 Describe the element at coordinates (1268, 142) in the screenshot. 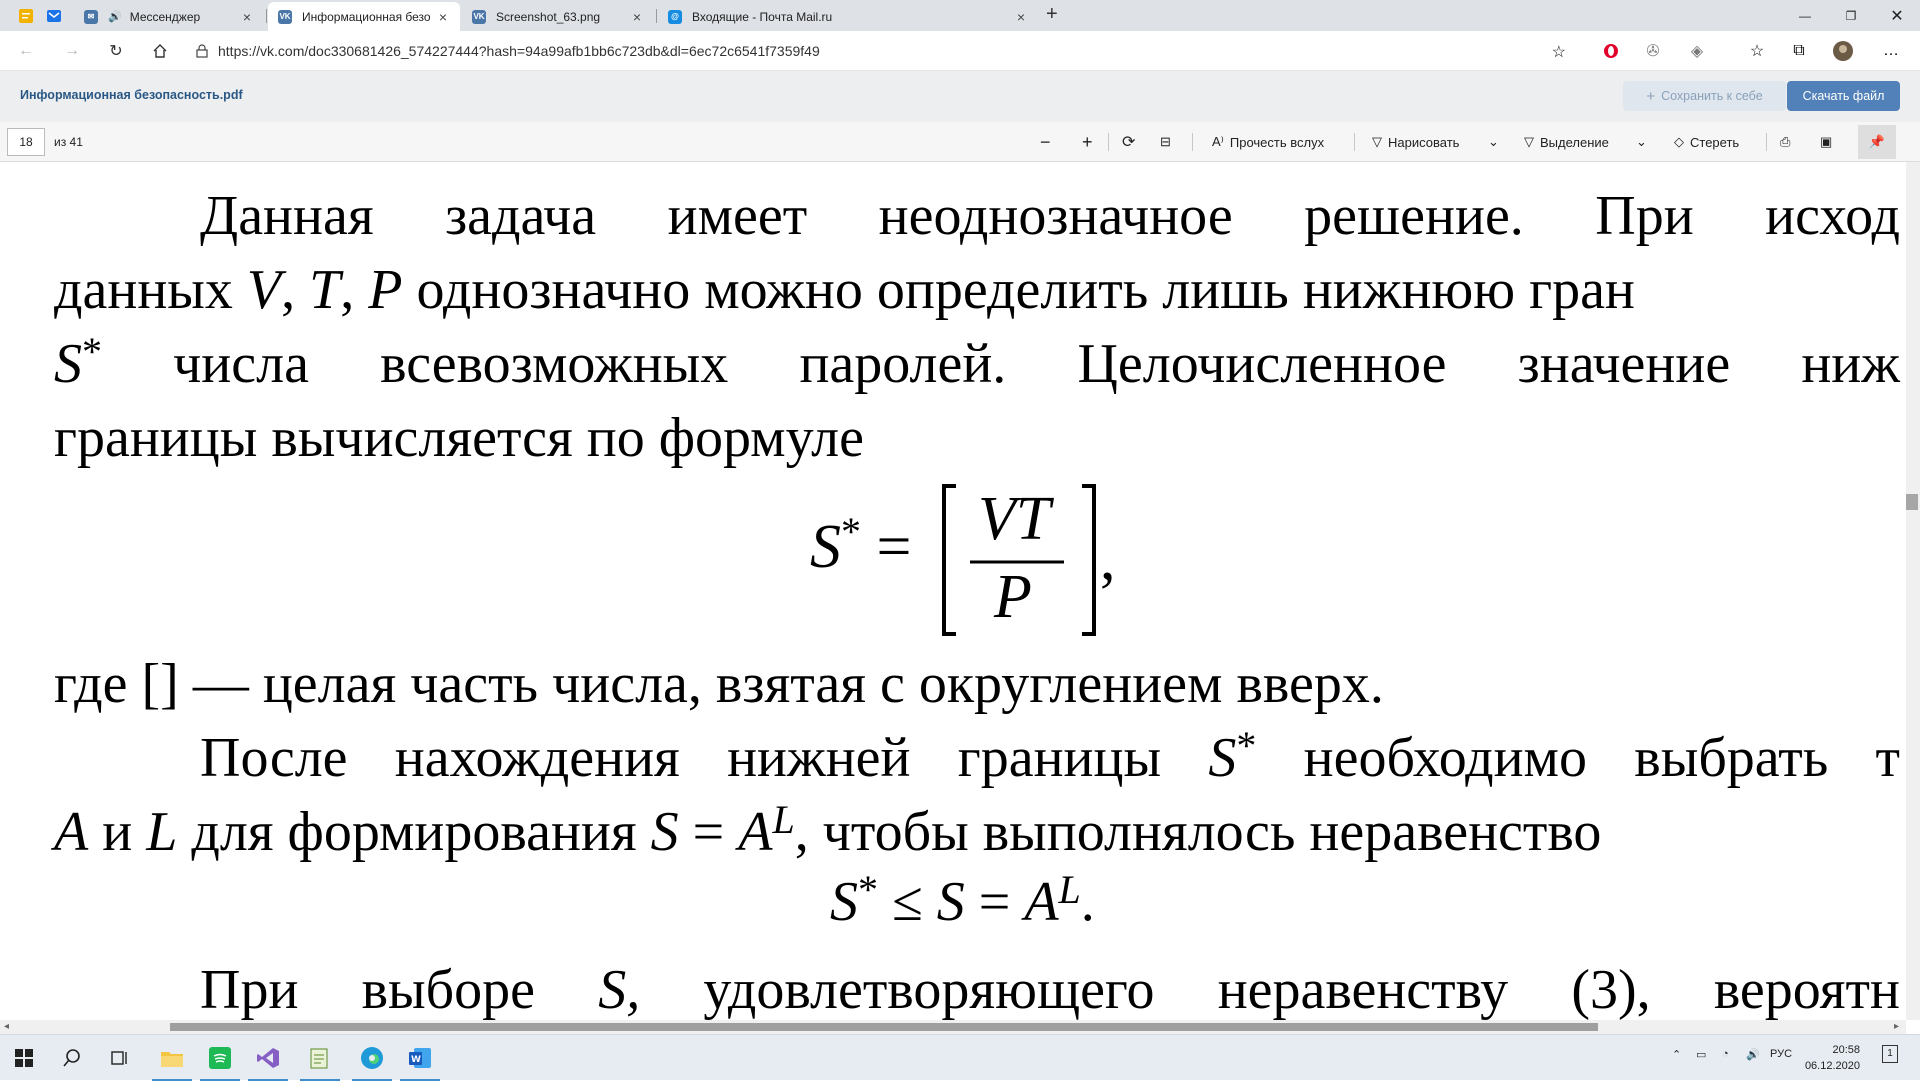

I see `read-aloud-button: A⁾ Прочесть вслух` at that location.